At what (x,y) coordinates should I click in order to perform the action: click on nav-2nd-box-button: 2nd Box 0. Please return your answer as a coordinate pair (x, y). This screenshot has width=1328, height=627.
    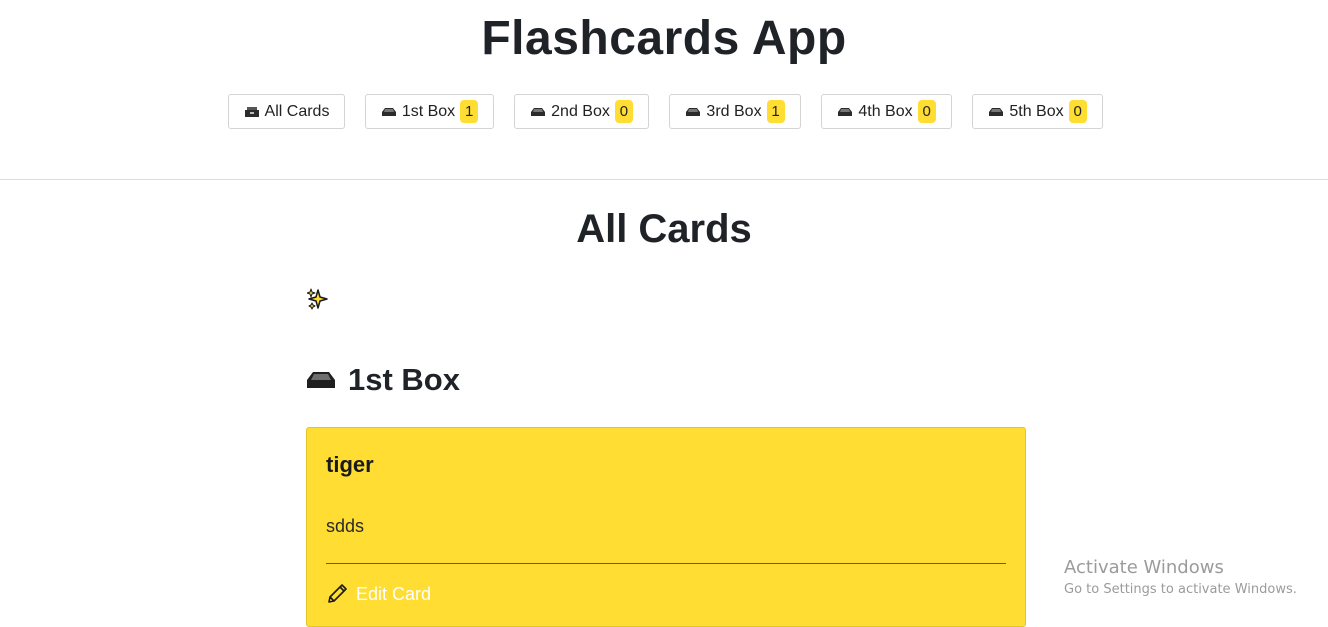
    Looking at the image, I should click on (581, 111).